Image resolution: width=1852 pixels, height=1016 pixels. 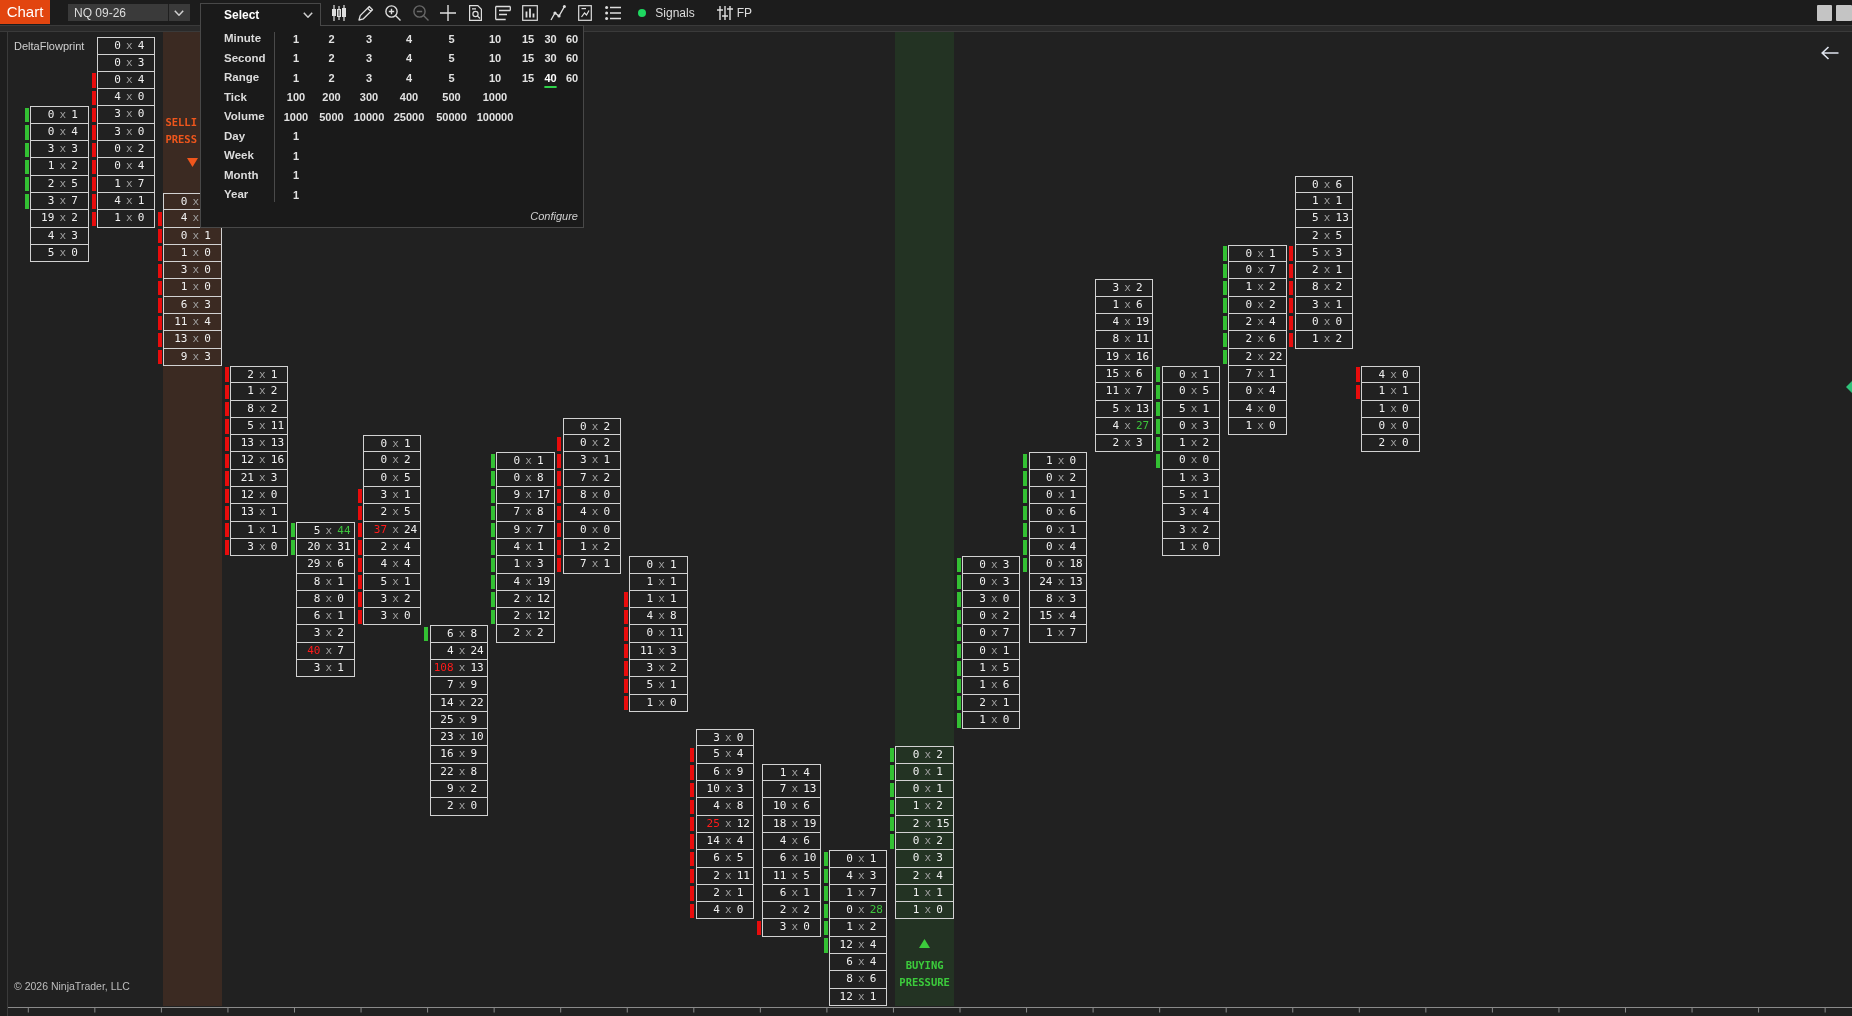 I want to click on footprint-cell: 0 x 7, so click(x=991, y=634).